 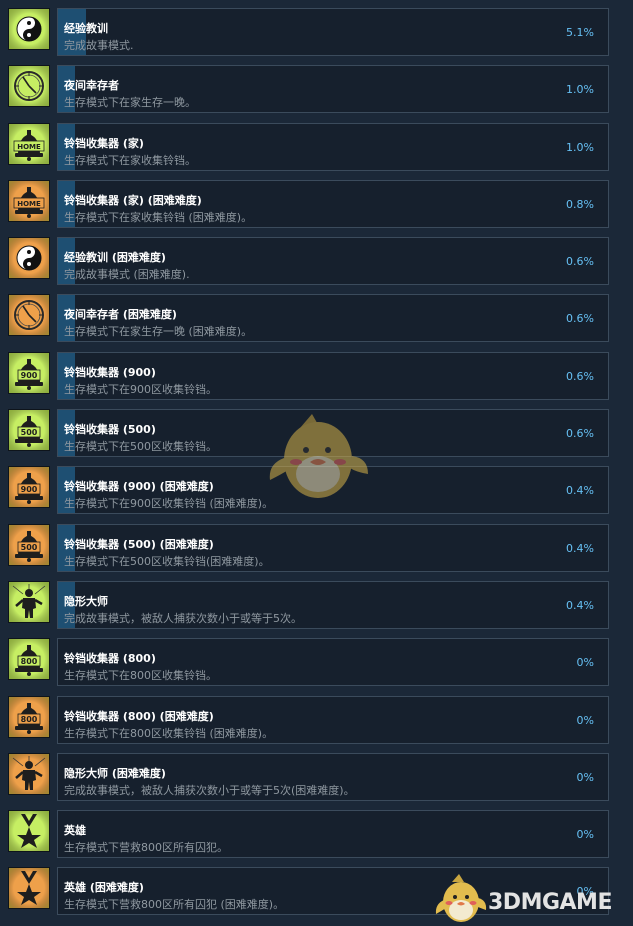 I want to click on achievement-description: 完成故事模式., so click(x=99, y=45).